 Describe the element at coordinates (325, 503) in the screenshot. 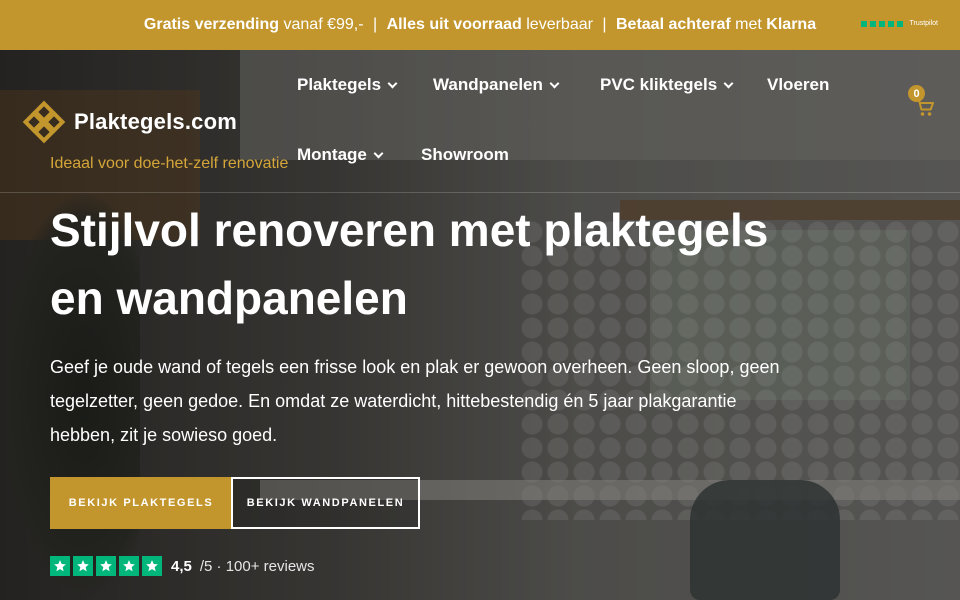

I see `view-wandpanelen-button: Bekijk wandpanelen` at that location.